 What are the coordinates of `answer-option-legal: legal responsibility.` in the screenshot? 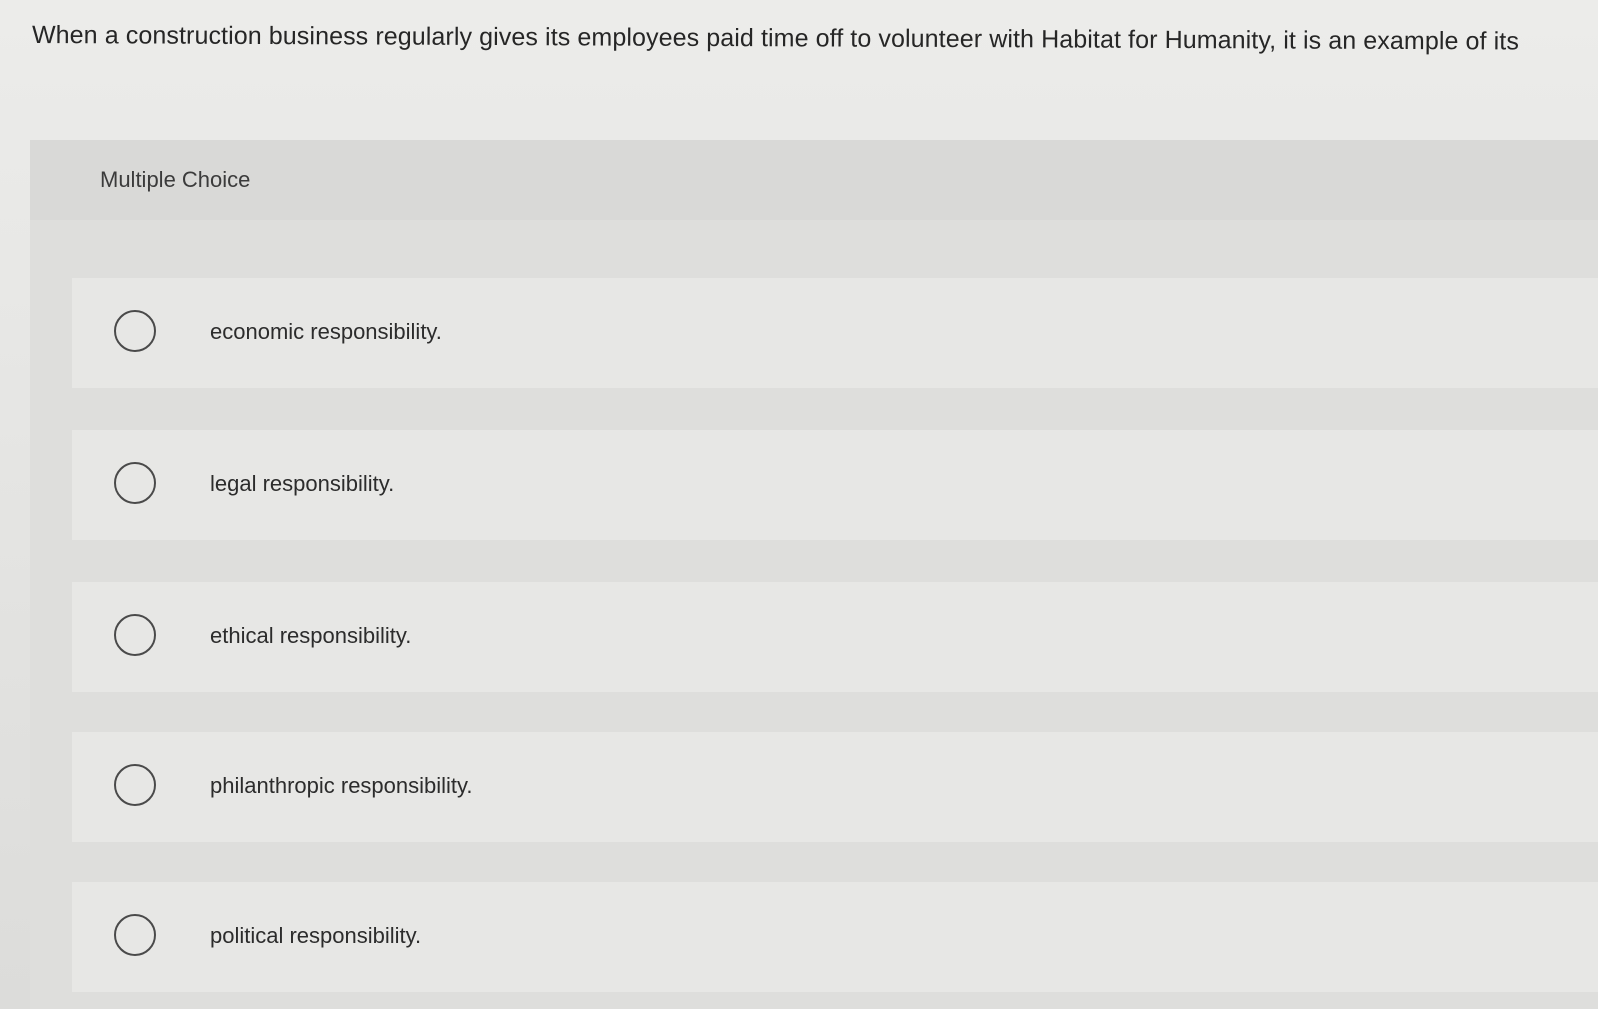 It's located at (835, 485).